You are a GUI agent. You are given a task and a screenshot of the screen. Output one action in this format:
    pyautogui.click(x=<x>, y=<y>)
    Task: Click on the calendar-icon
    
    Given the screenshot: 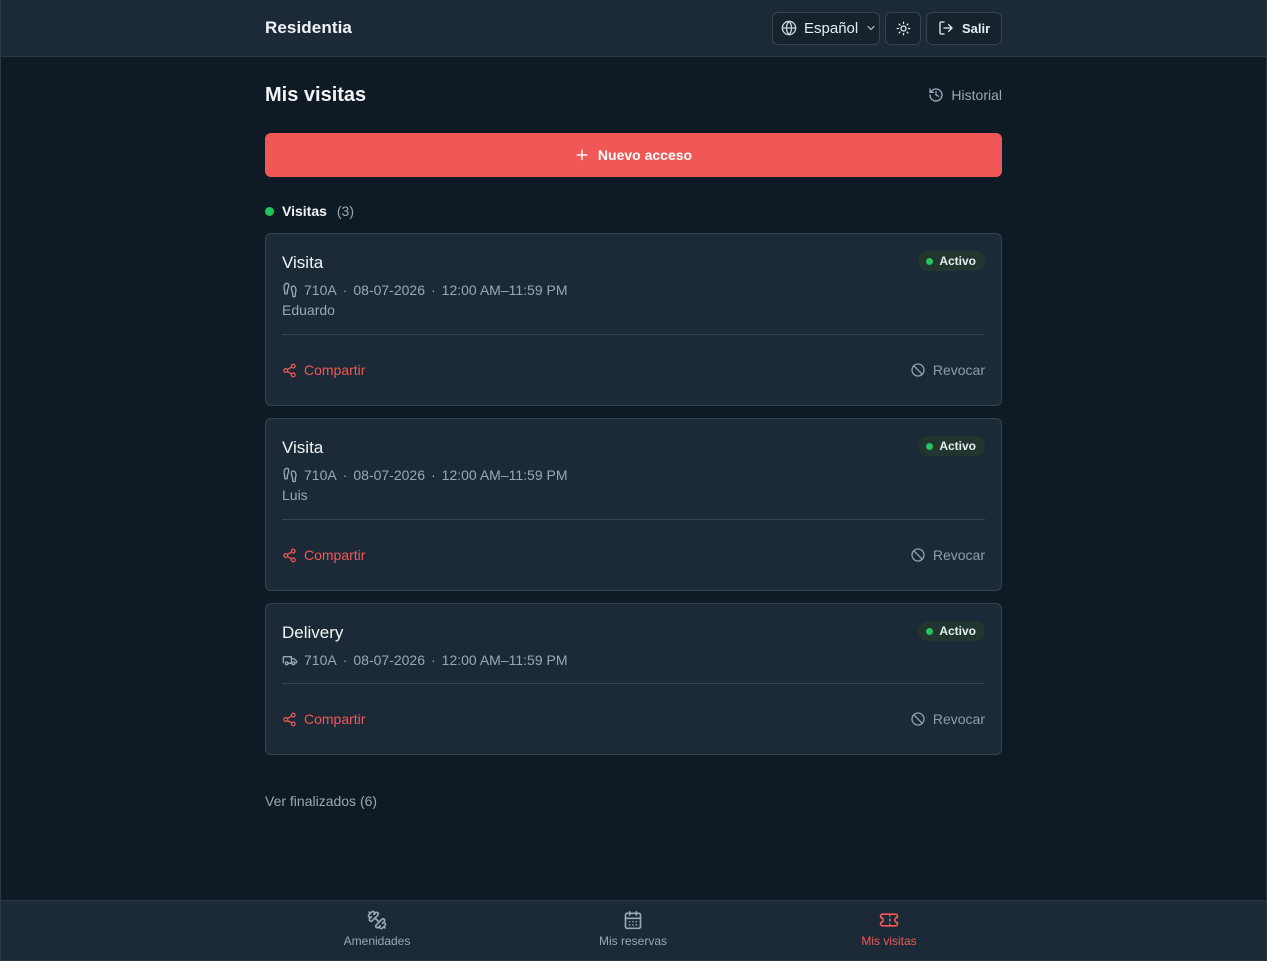 What is the action you would take?
    pyautogui.click(x=633, y=920)
    